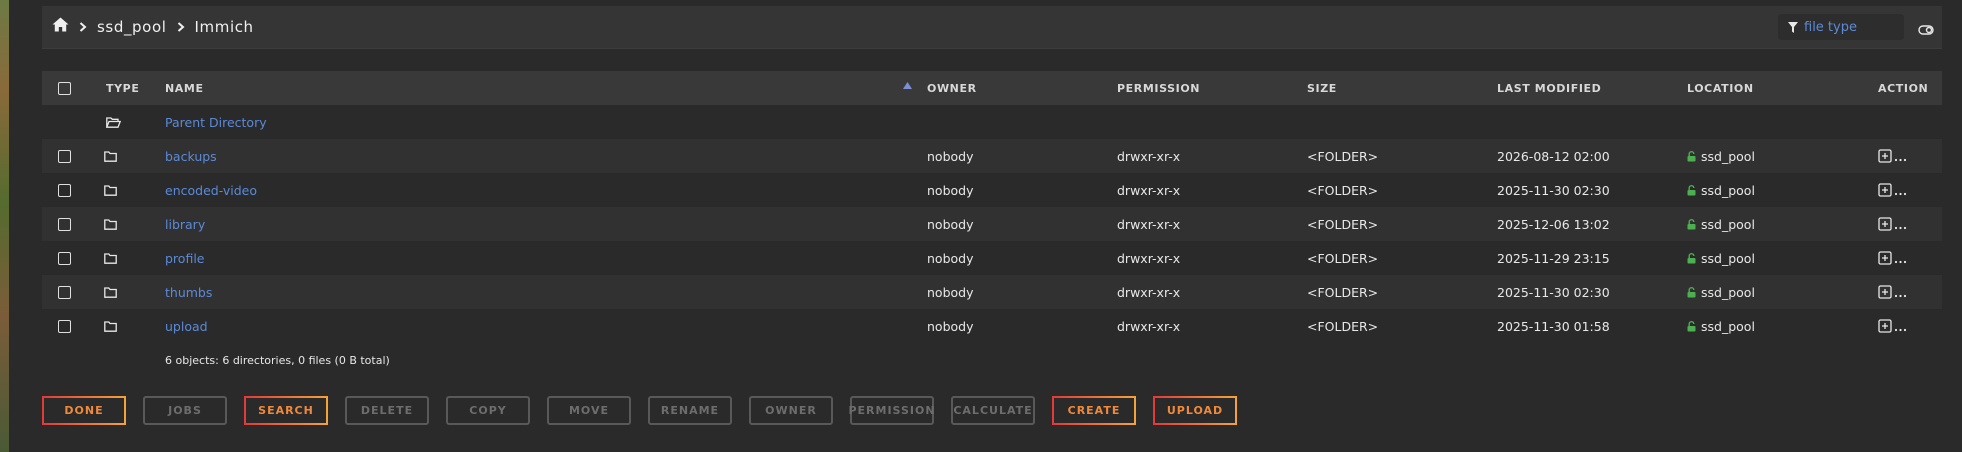 This screenshot has width=1962, height=452. What do you see at coordinates (224, 27) in the screenshot?
I see `breadcrumb-item-immich: Immich` at bounding box center [224, 27].